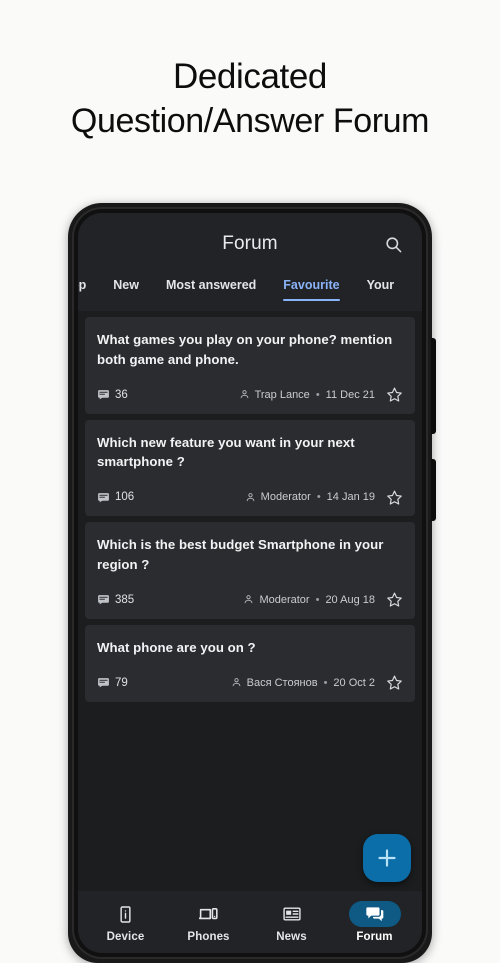  I want to click on post-date: 20 Oct 2, so click(354, 682).